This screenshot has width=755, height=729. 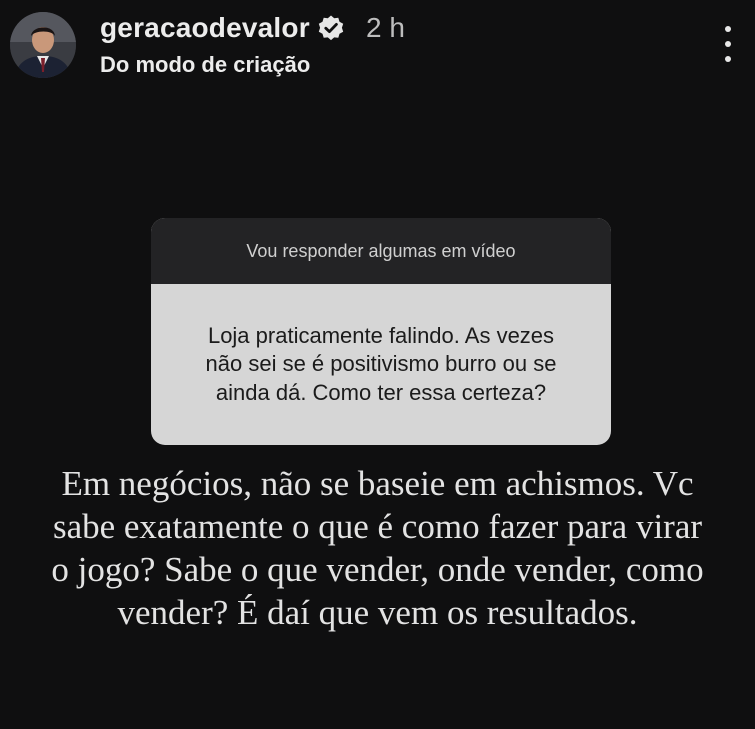 I want to click on story-header: geracaodevalor 2 h Do modo de criação, so click(x=377, y=45).